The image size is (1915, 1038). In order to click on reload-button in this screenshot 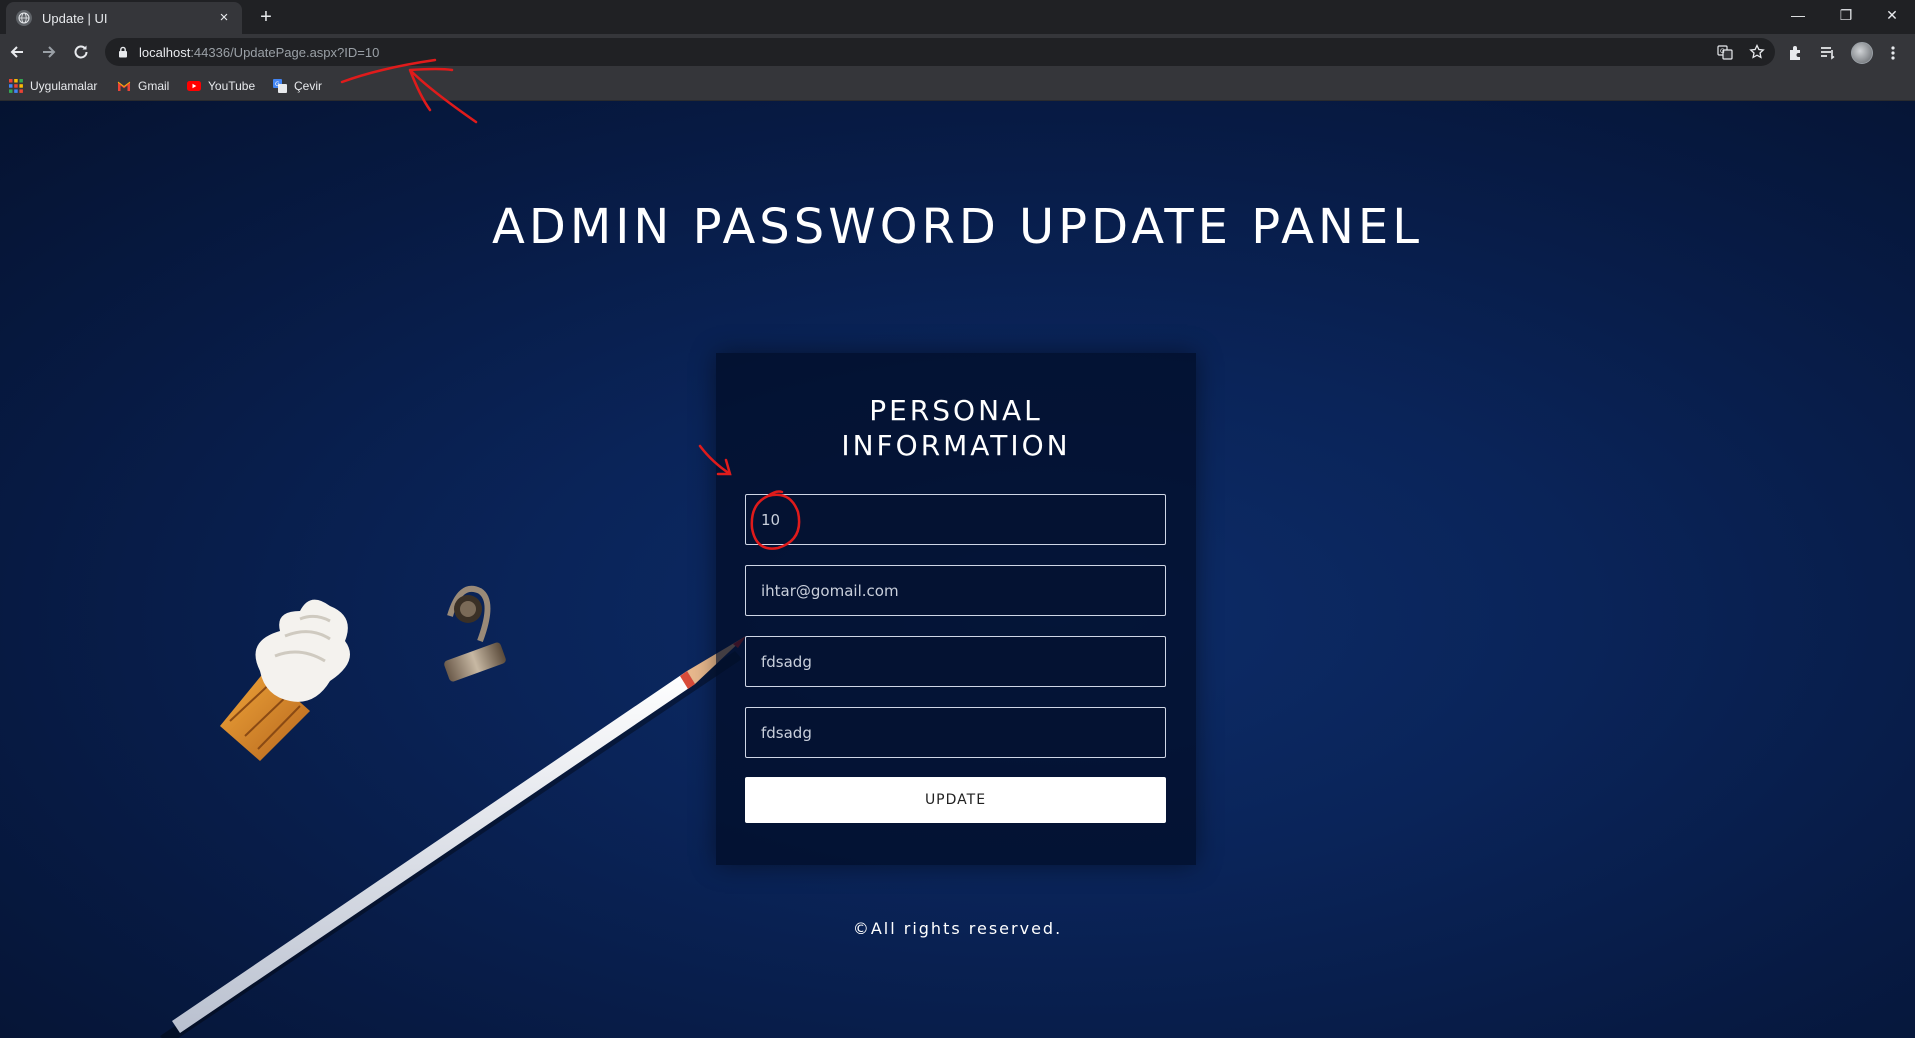, I will do `click(81, 52)`.